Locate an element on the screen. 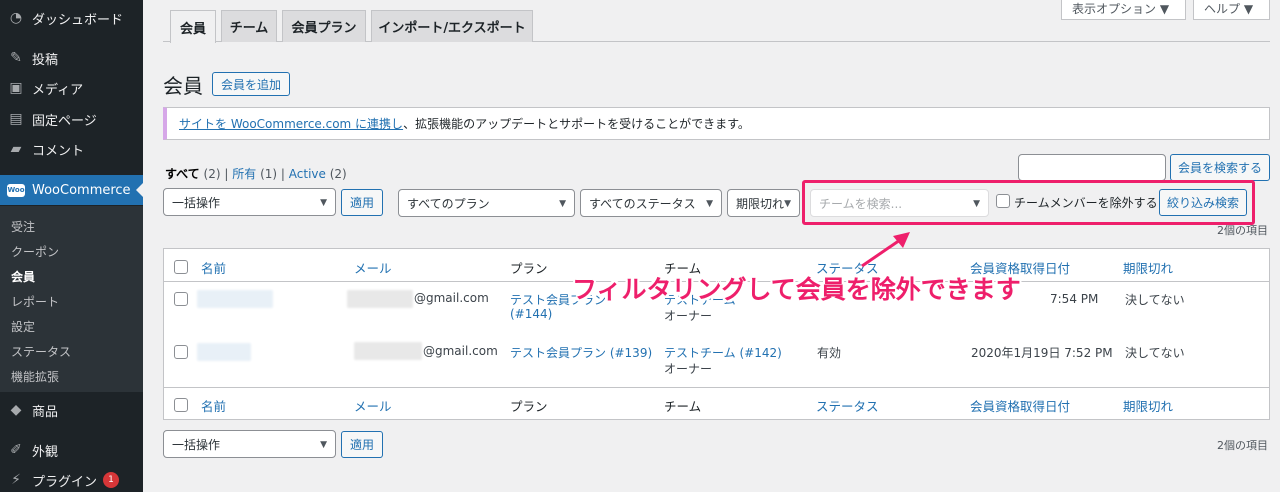 This screenshot has width=1280, height=492. menu-woocommerce: Woo WooCommerce is located at coordinates (71, 190).